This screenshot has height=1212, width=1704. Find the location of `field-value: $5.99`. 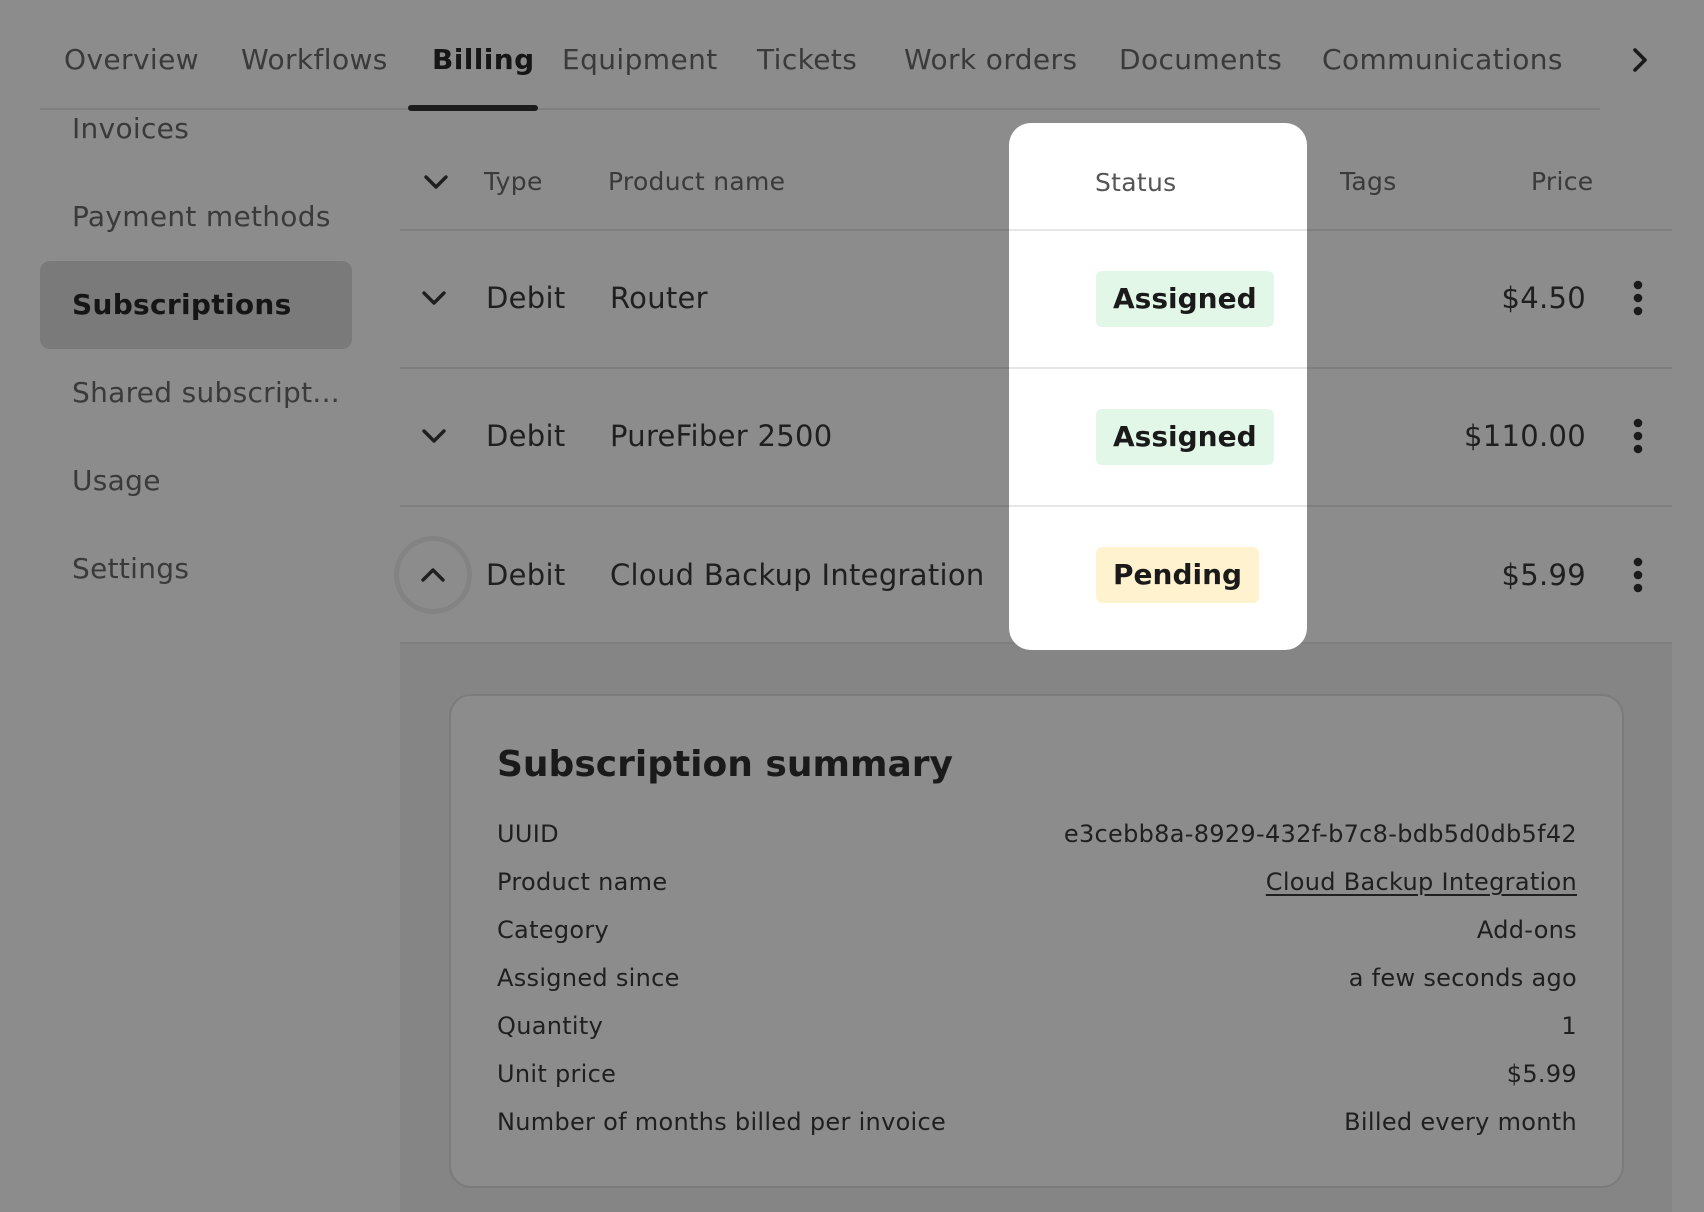

field-value: $5.99 is located at coordinates (1541, 1074).